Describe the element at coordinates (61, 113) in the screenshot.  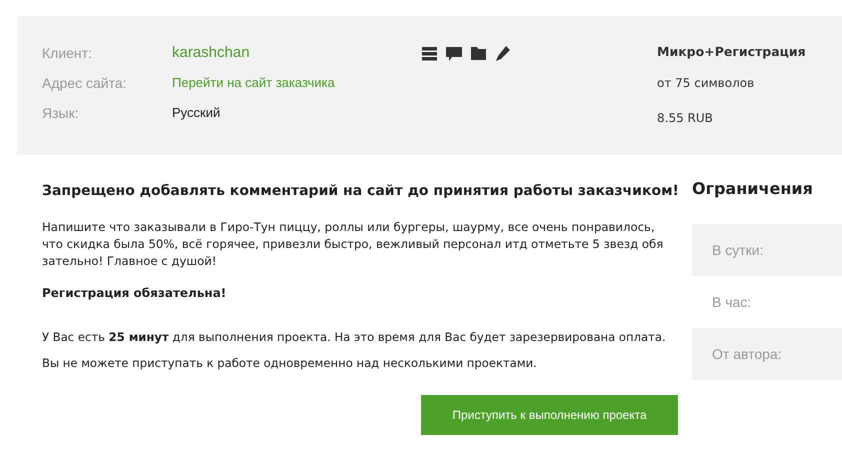
I see `field-label: Язык:` at that location.